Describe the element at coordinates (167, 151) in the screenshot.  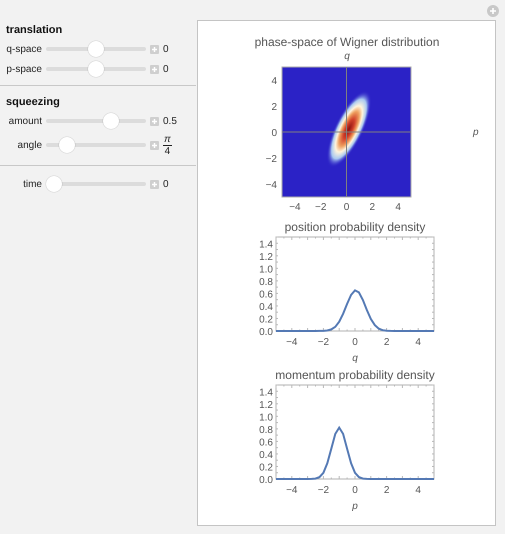
I see `fraction-denominator: 4` at that location.